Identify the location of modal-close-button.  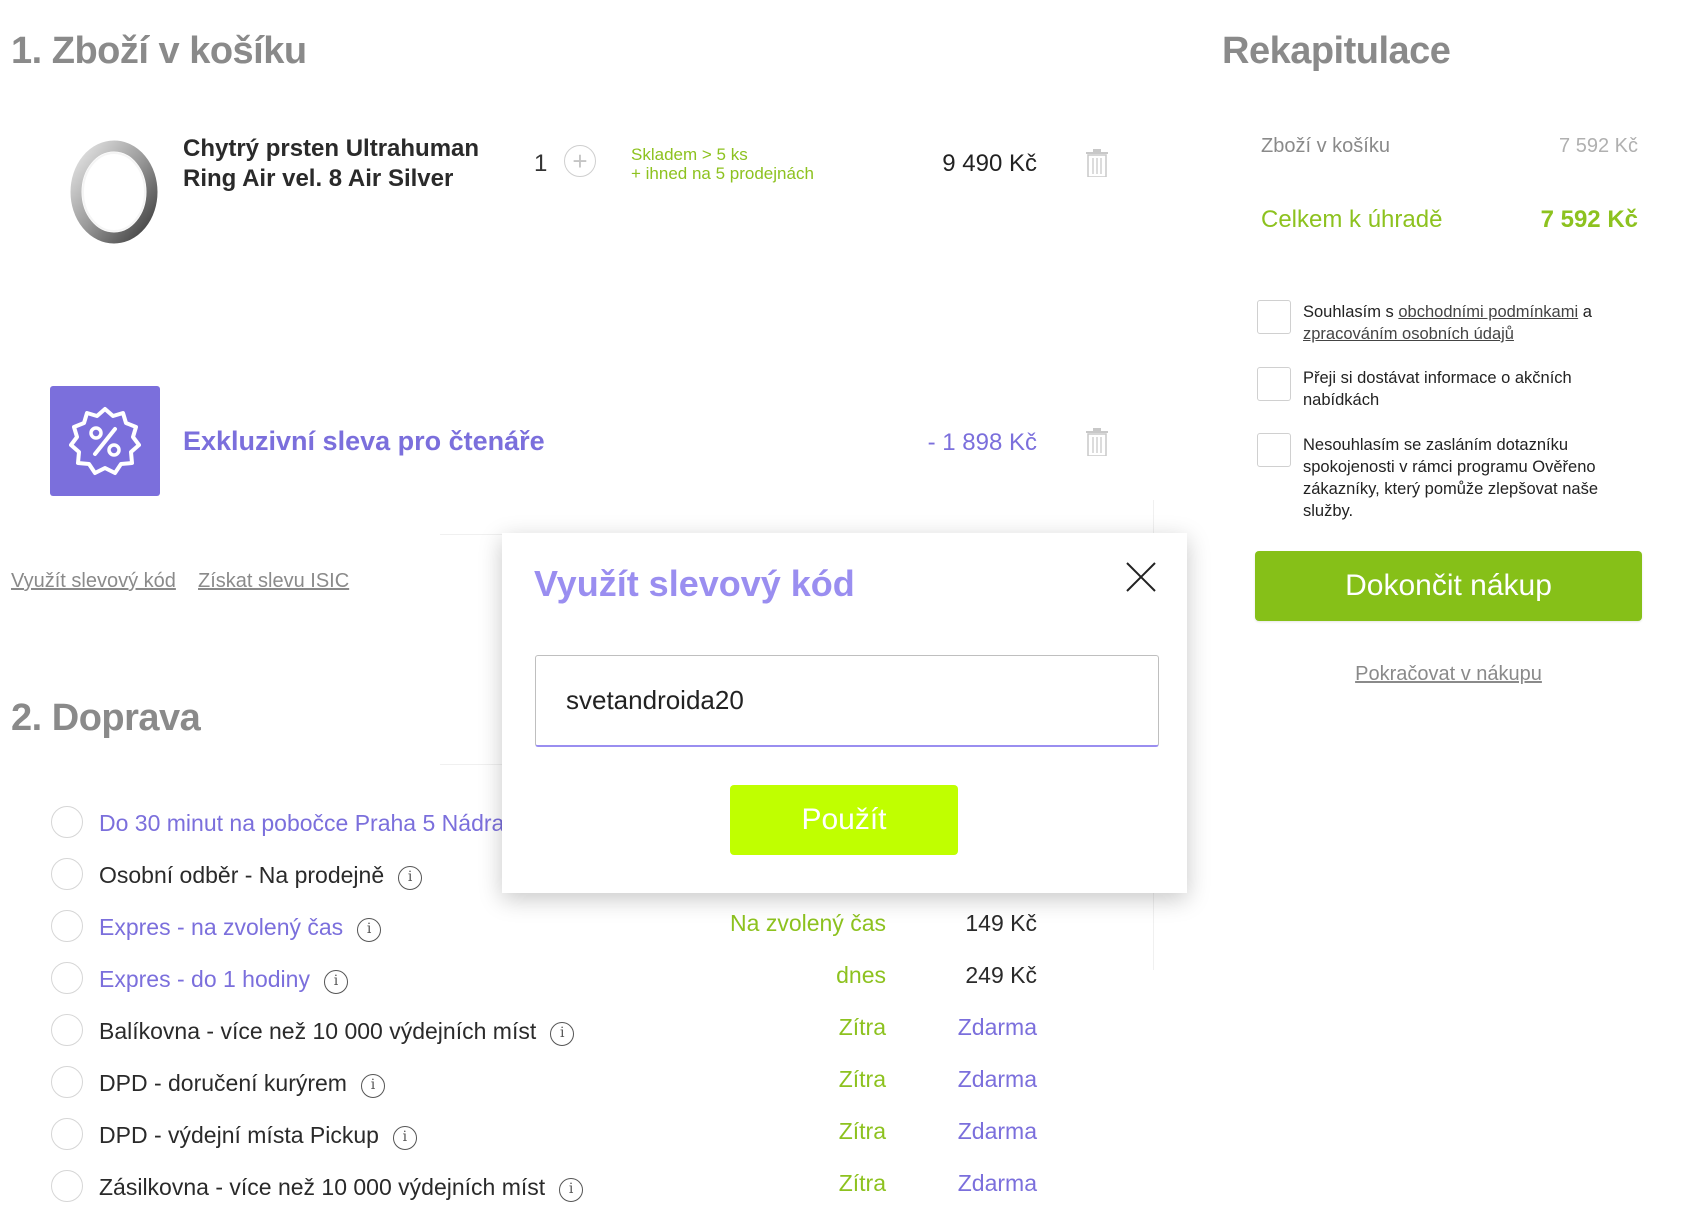
(1141, 577).